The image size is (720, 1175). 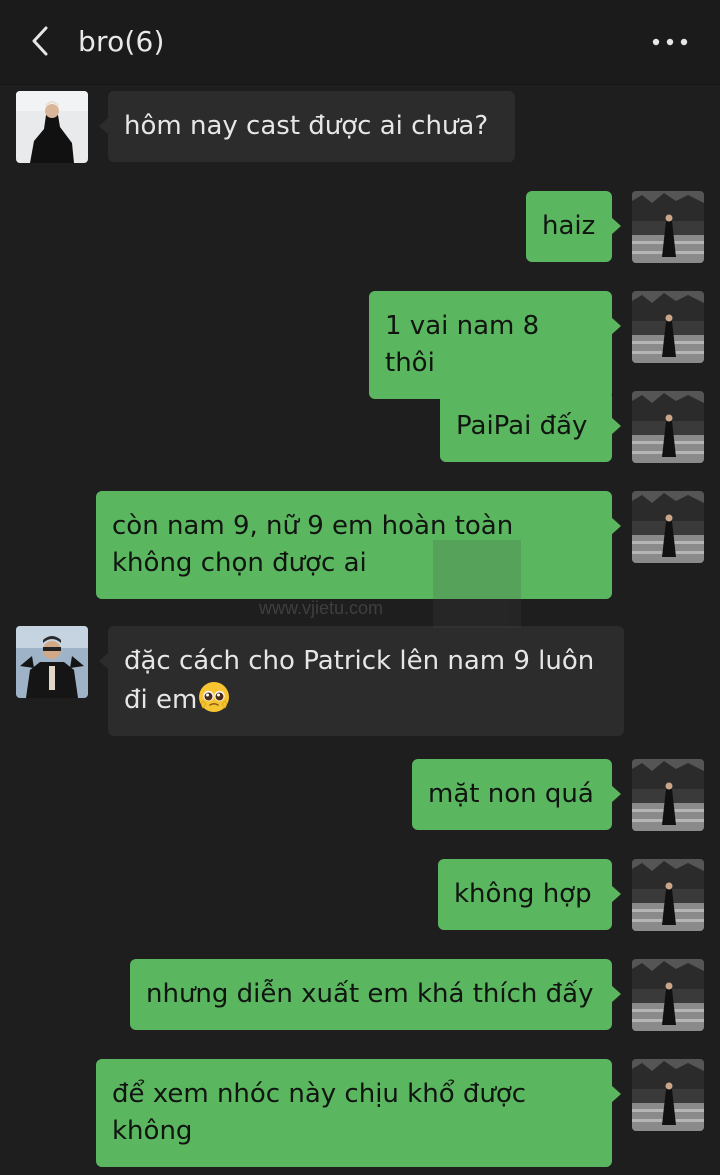 I want to click on back-button, so click(x=40, y=41).